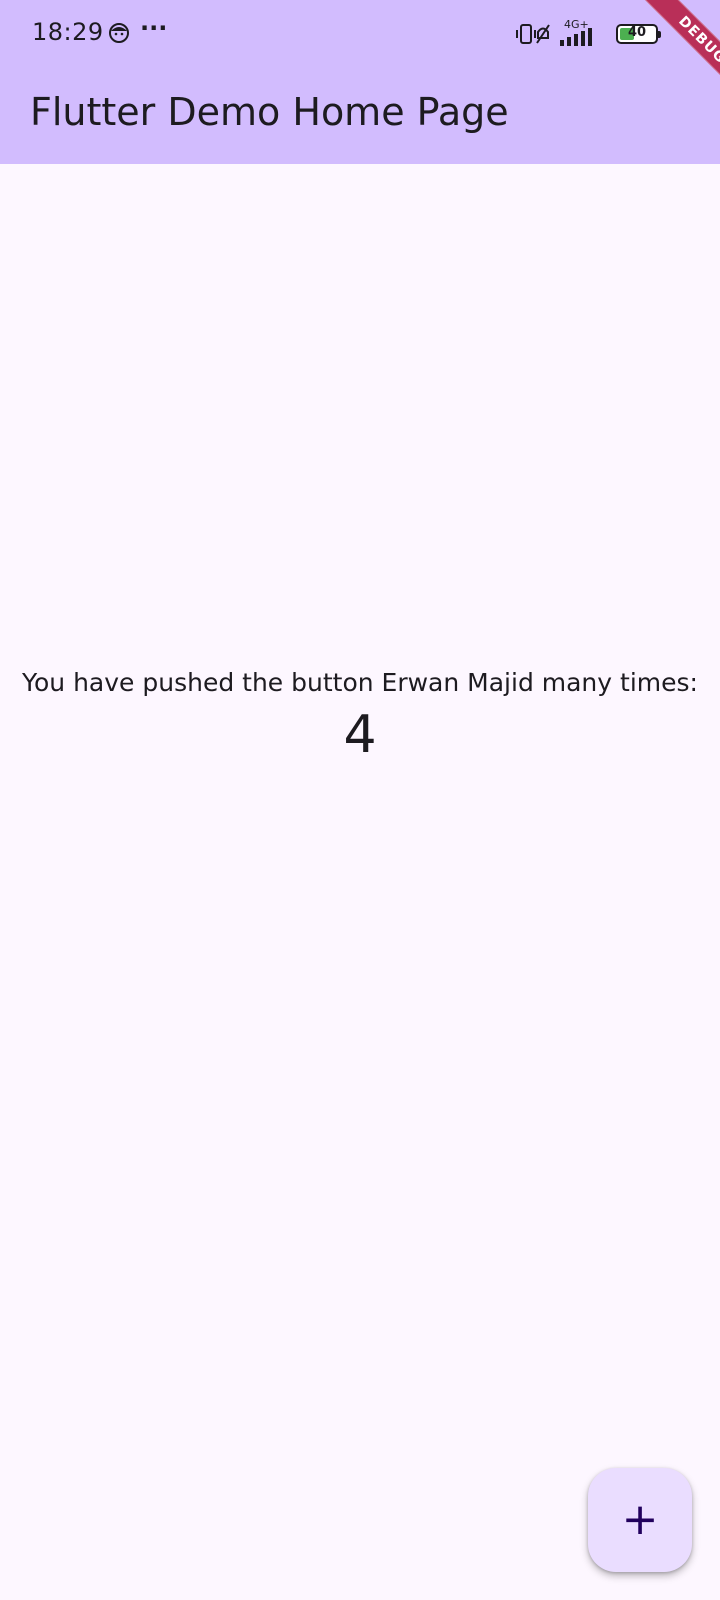 The image size is (720, 1600). I want to click on mute-icon, so click(543, 34).